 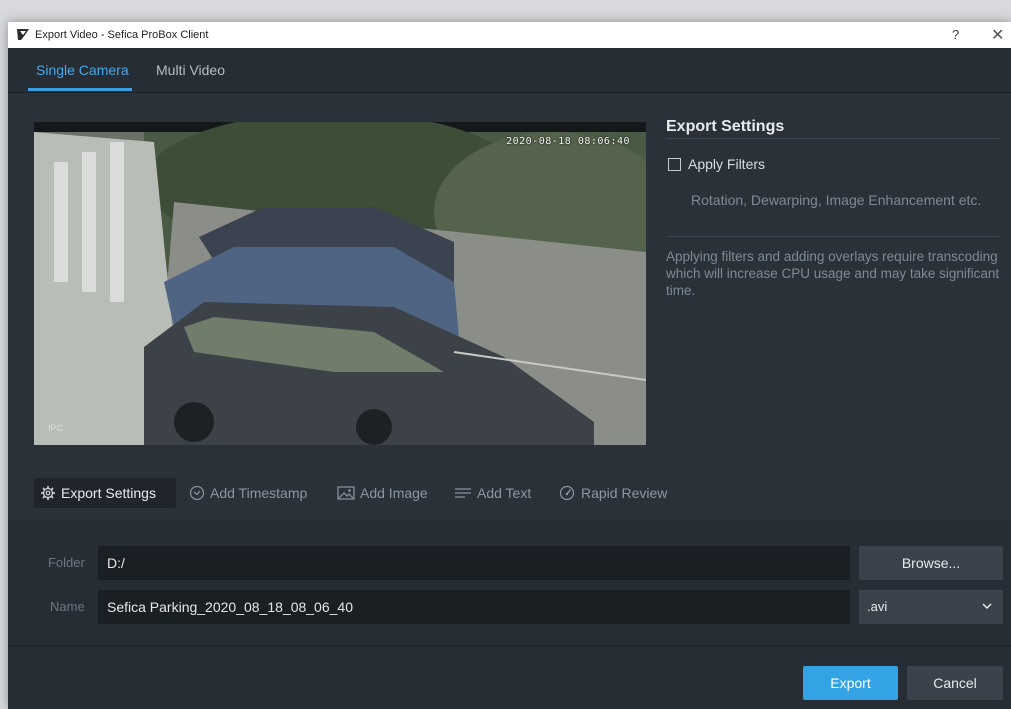 What do you see at coordinates (394, 493) in the screenshot?
I see `add-image-label: Add Image` at bounding box center [394, 493].